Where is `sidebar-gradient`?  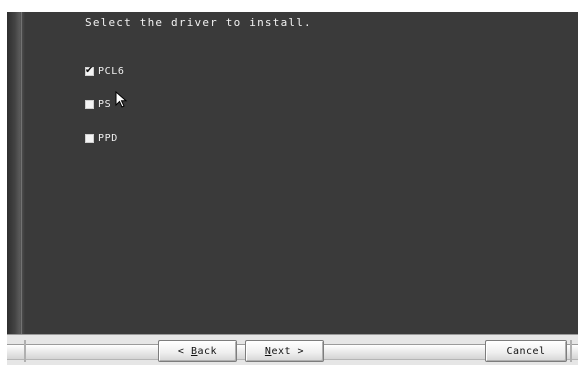 sidebar-gradient is located at coordinates (16, 173).